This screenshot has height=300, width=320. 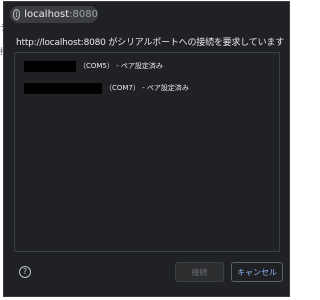 What do you see at coordinates (147, 88) in the screenshot?
I see `port-label: （COM7） - ペア設定済み` at bounding box center [147, 88].